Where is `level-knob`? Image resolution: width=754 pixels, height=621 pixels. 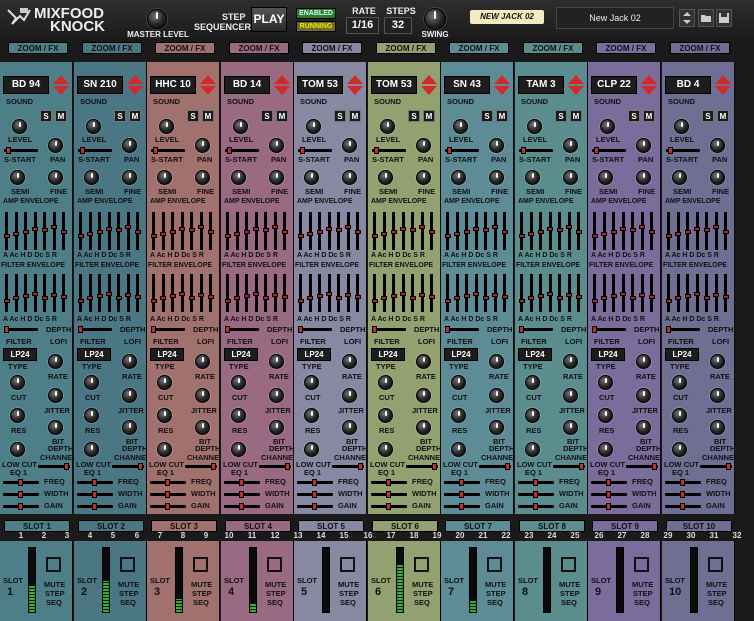 level-knob is located at coordinates (534, 126).